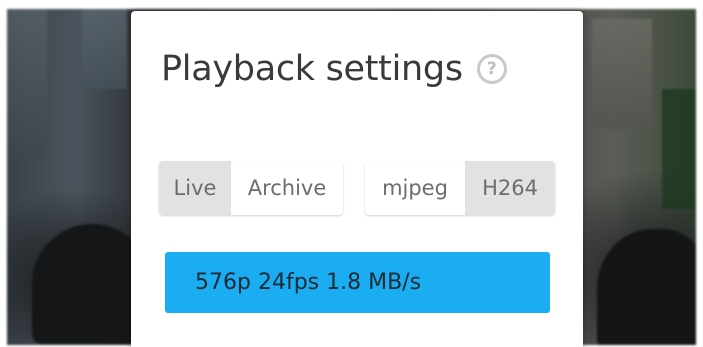 The image size is (703, 347). What do you see at coordinates (195, 188) in the screenshot?
I see `mode-live-button: Live` at bounding box center [195, 188].